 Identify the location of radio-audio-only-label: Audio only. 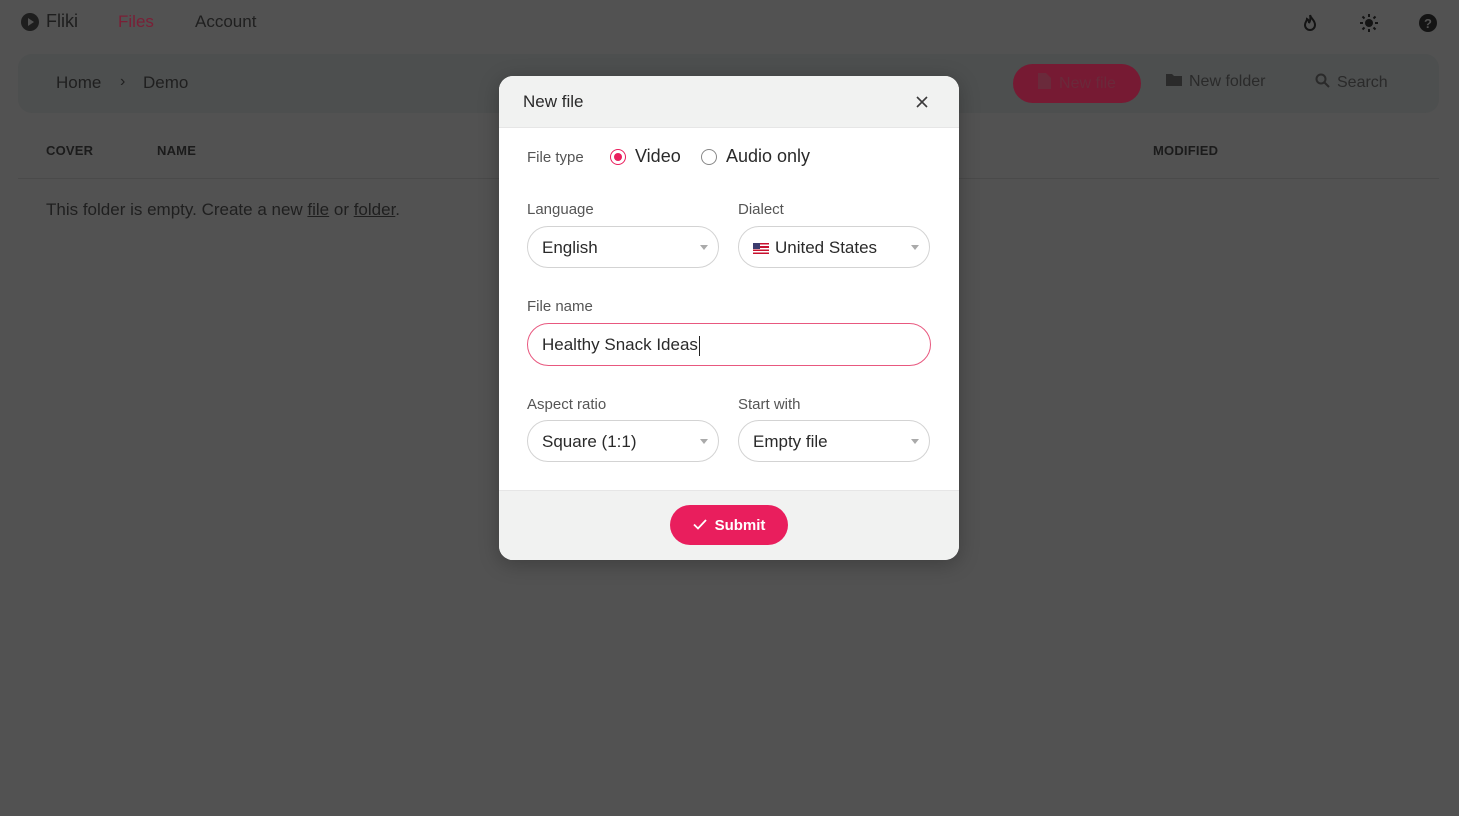
(768, 156).